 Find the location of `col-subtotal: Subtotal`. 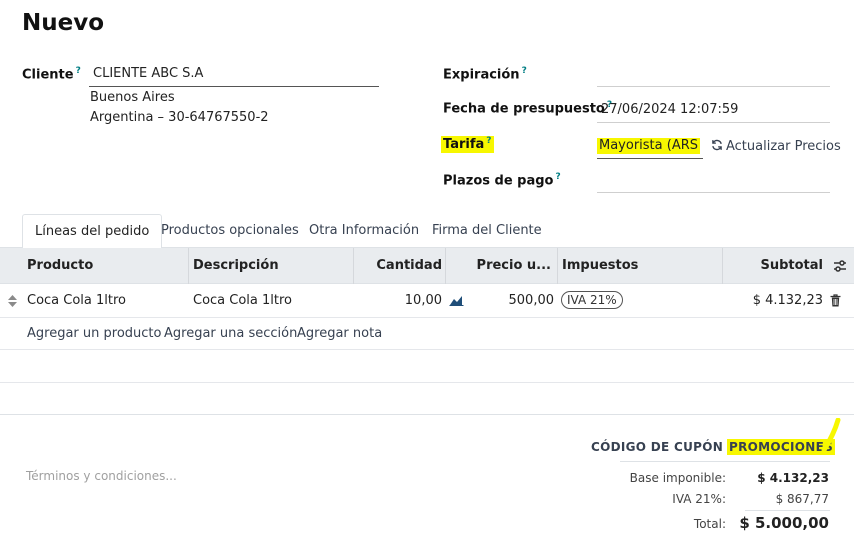

col-subtotal: Subtotal is located at coordinates (791, 266).